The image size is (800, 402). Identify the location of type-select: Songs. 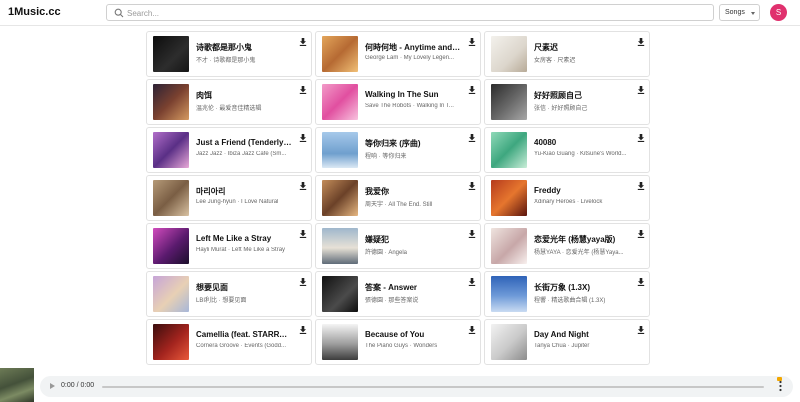
(739, 12).